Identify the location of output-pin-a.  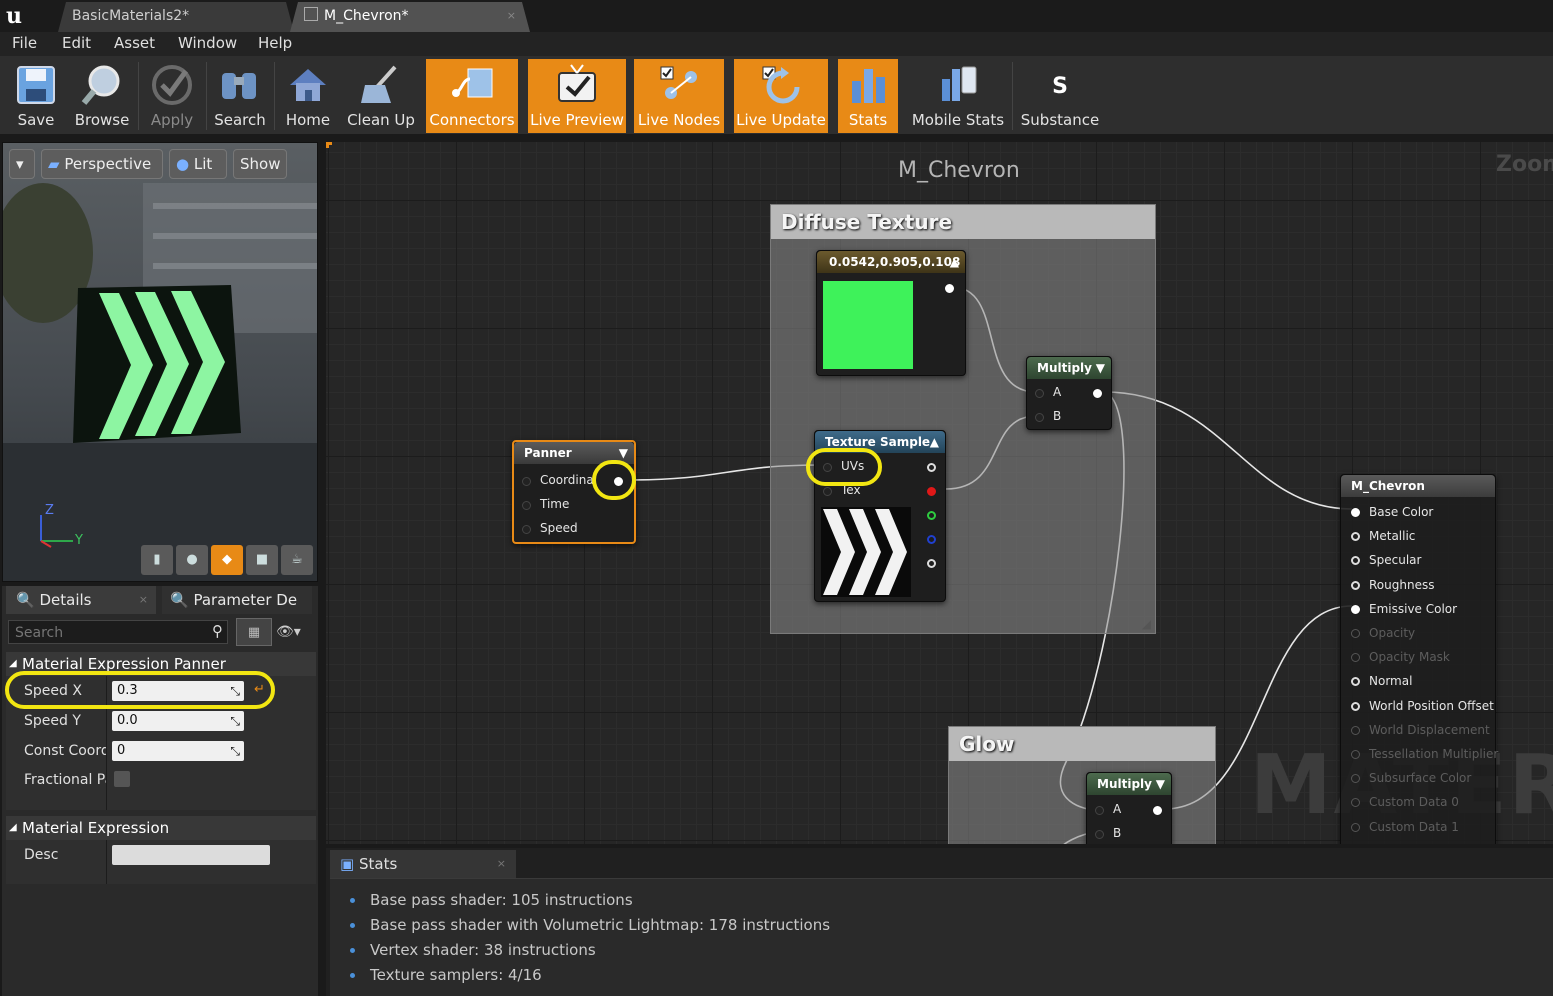
(931, 563).